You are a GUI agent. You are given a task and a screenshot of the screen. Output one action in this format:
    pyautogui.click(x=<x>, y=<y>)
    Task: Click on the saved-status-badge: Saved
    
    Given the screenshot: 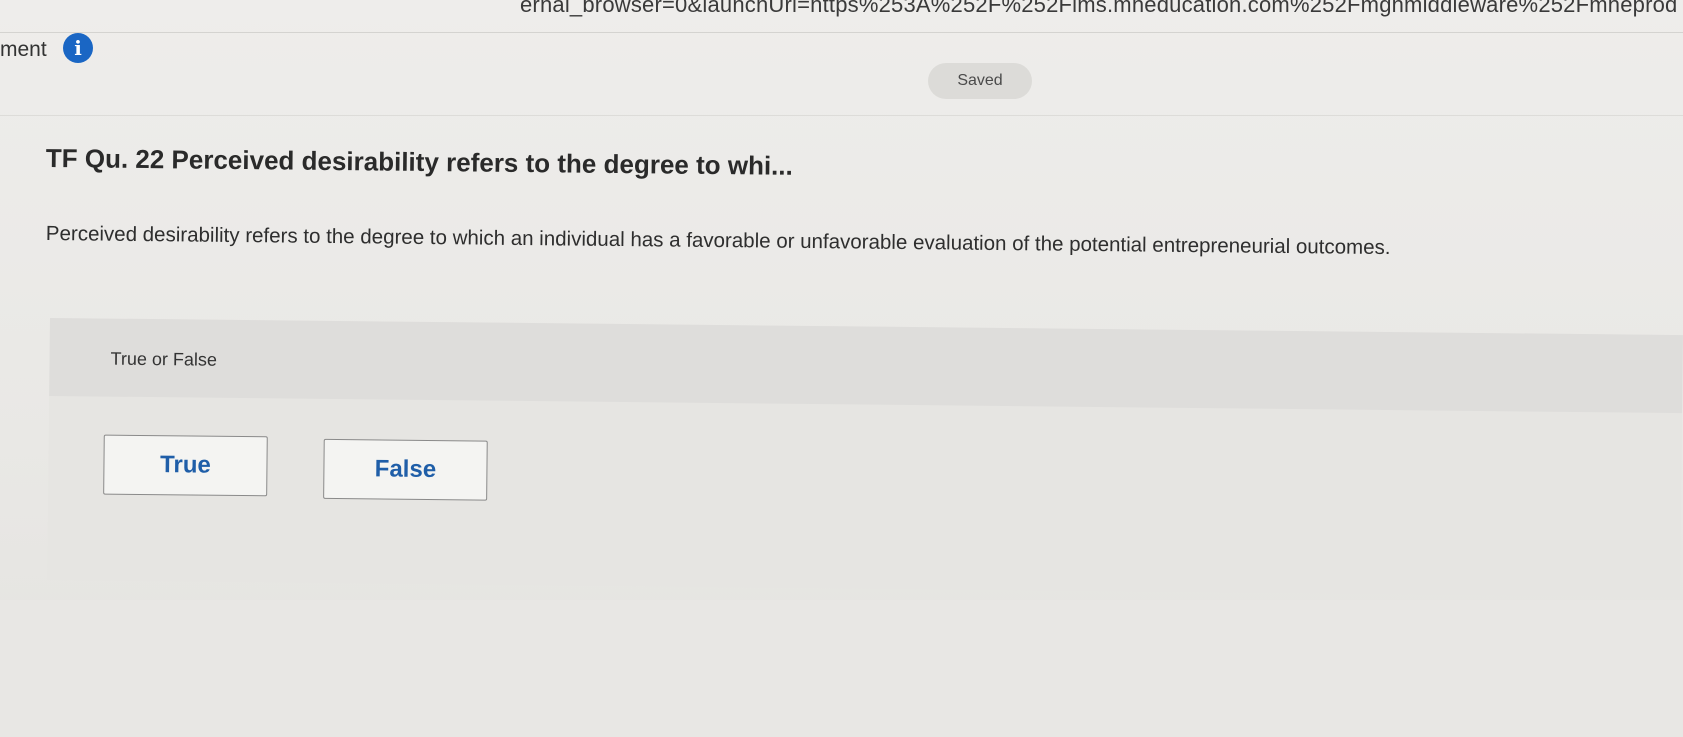 What is the action you would take?
    pyautogui.click(x=980, y=81)
    